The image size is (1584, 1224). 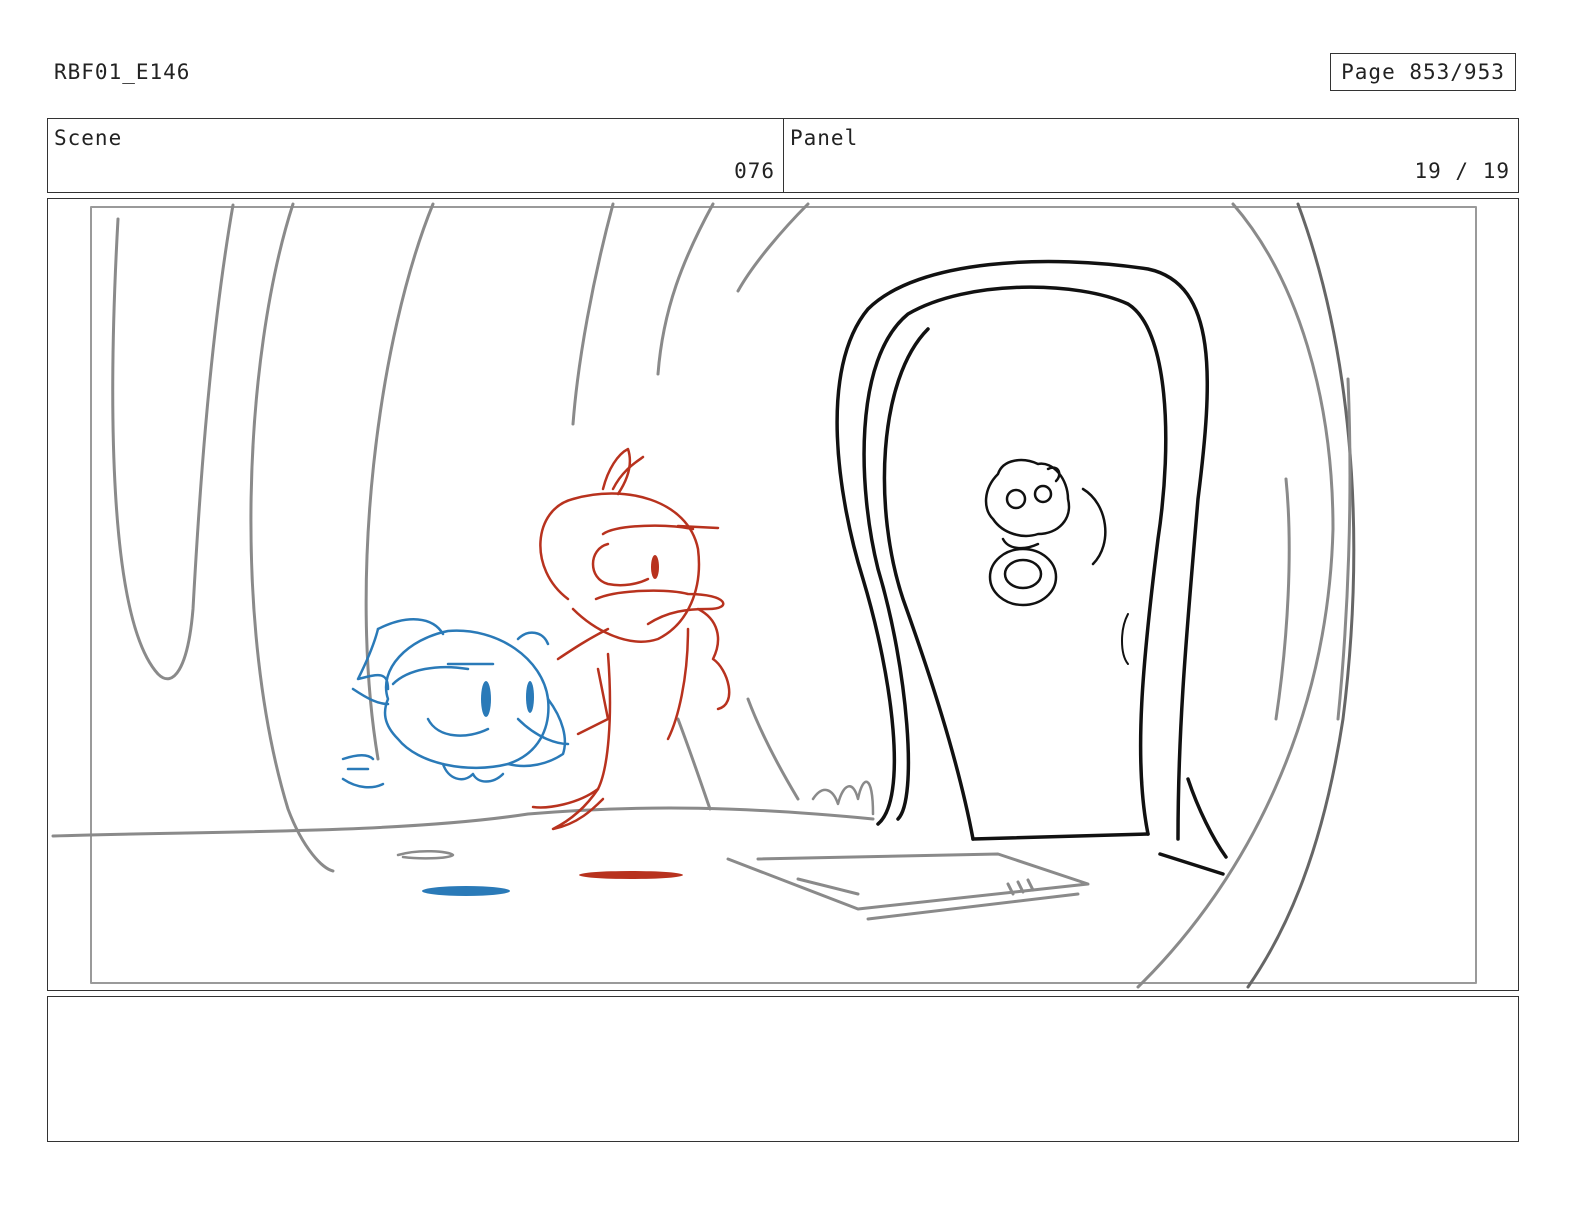 I want to click on ground-line, so click(x=463, y=822).